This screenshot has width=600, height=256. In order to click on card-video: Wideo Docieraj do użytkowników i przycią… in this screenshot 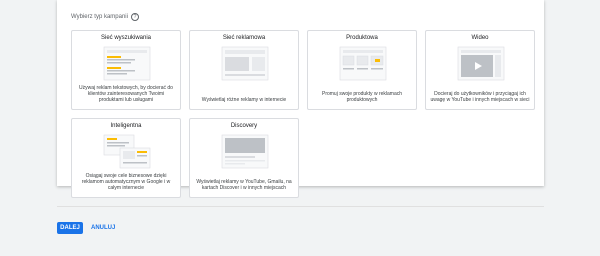, I will do `click(480, 70)`.